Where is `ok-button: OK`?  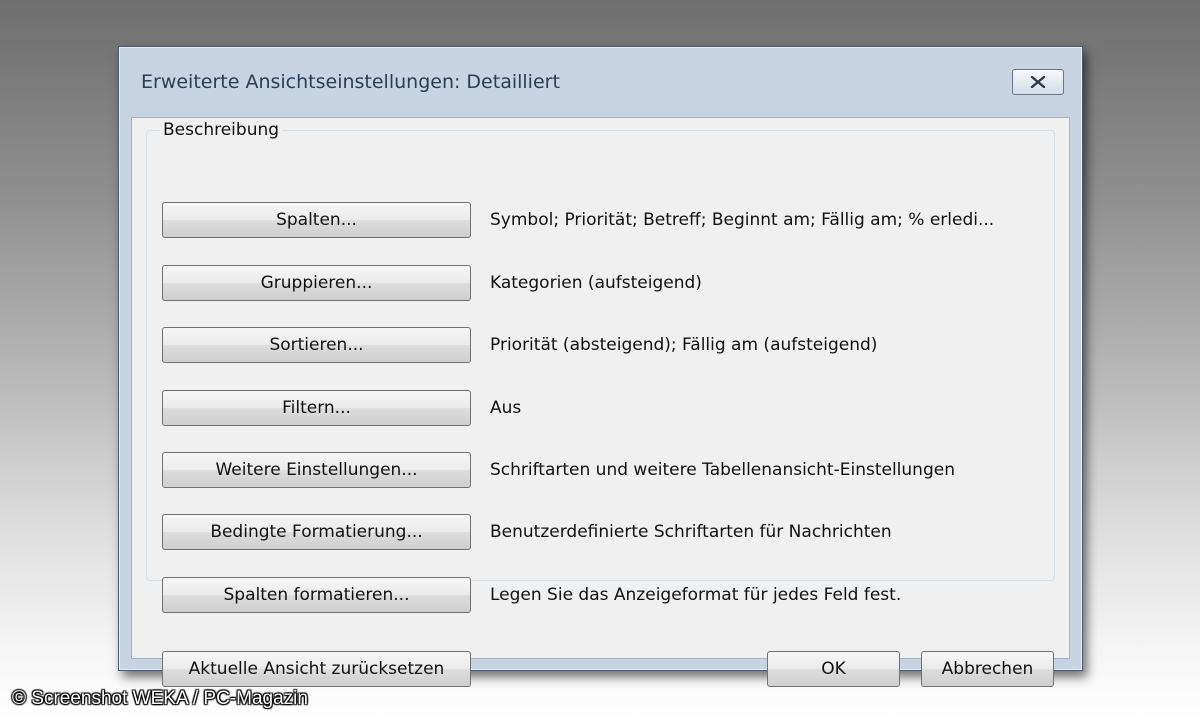 ok-button: OK is located at coordinates (833, 669).